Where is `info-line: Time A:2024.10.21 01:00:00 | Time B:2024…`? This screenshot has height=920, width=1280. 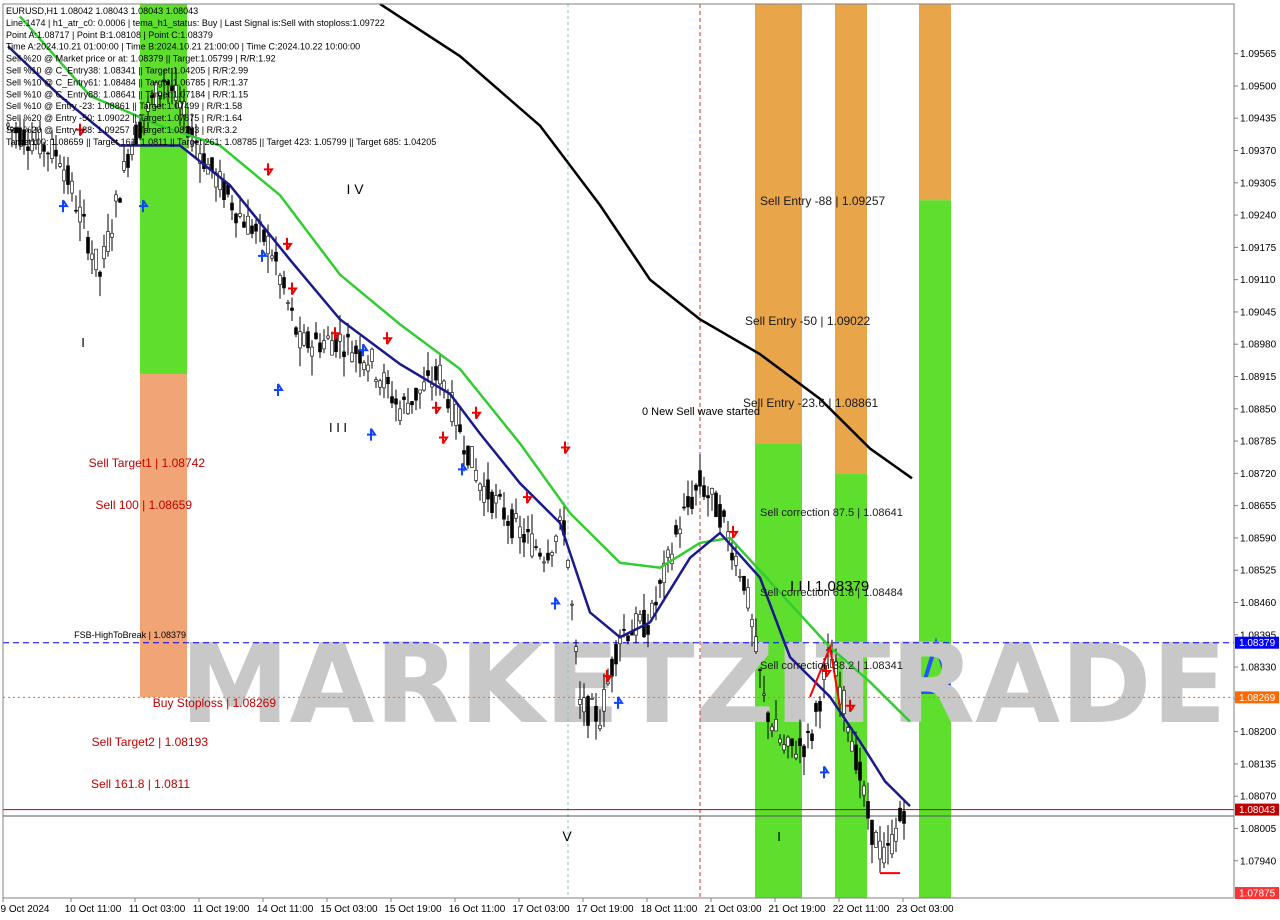 info-line: Time A:2024.10.21 01:00:00 | Time B:2024… is located at coordinates (183, 47).